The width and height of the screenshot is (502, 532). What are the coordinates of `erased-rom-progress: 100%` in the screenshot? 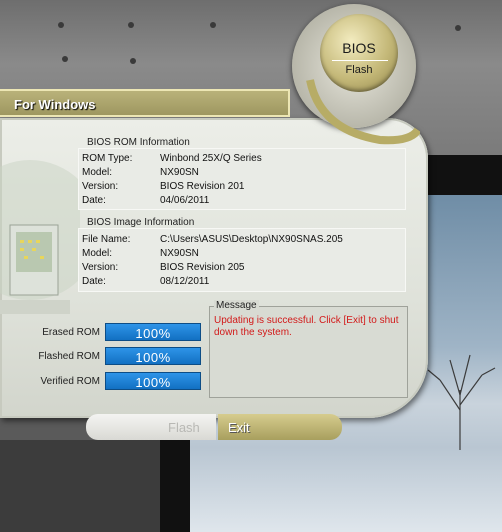 It's located at (153, 332).